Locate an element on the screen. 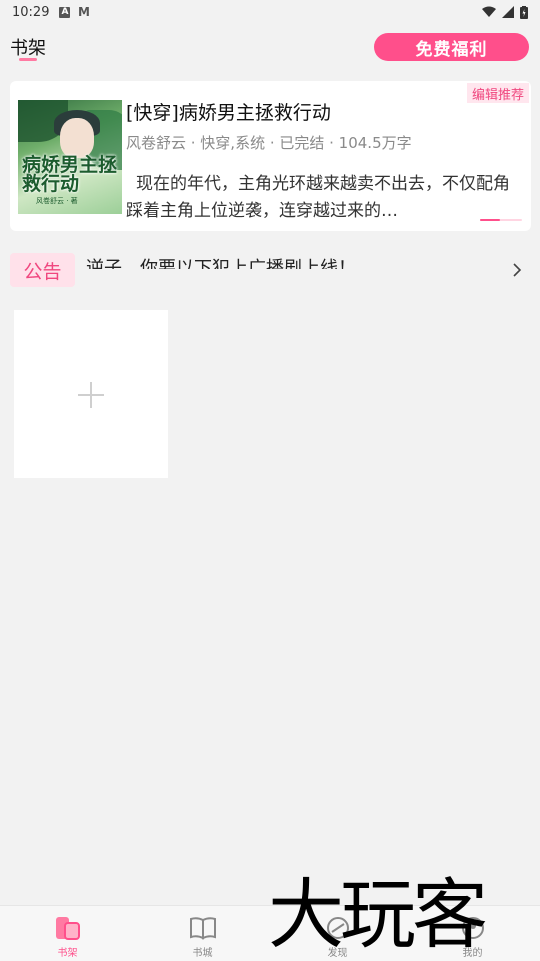 This screenshot has height=961, width=540. plus-icon is located at coordinates (91, 395).